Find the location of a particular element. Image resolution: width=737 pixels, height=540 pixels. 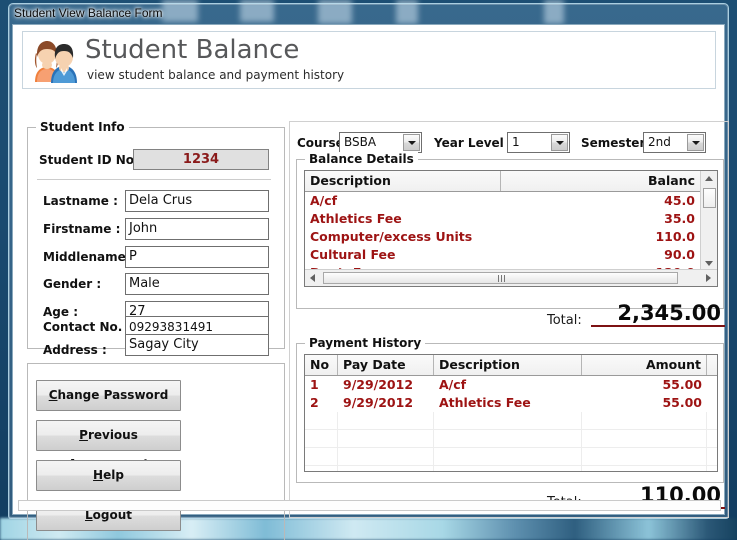

column-header-balance: Balanc is located at coordinates (600, 181).